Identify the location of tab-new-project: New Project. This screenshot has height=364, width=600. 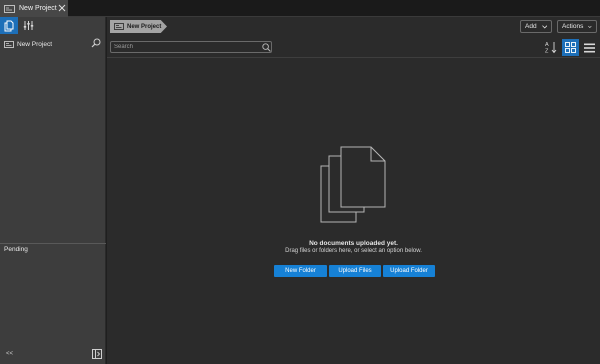
(34, 8).